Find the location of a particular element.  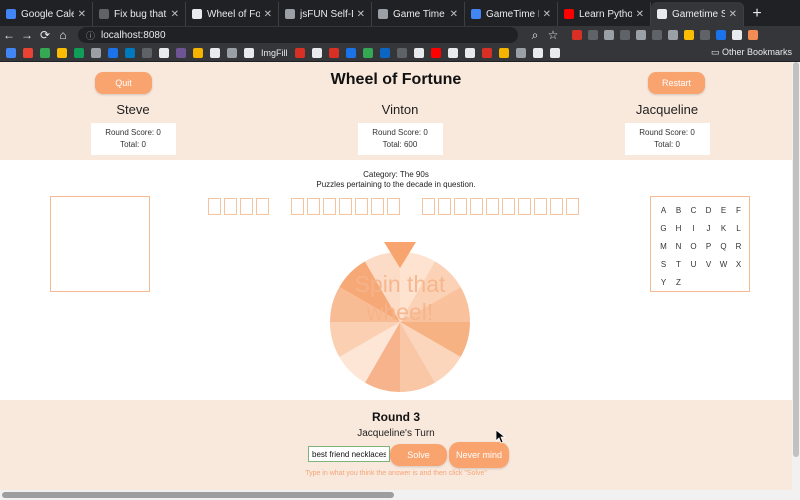

letter-button: J is located at coordinates (708, 228).